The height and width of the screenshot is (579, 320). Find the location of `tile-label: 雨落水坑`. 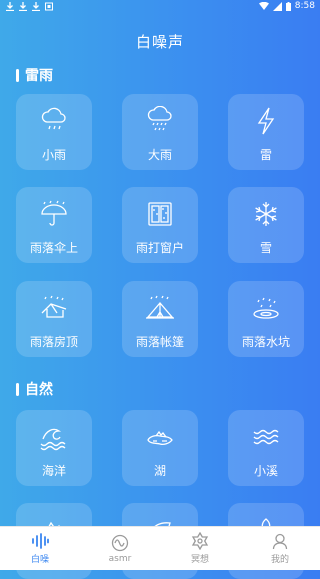

tile-label: 雨落水坑 is located at coordinates (265, 342).